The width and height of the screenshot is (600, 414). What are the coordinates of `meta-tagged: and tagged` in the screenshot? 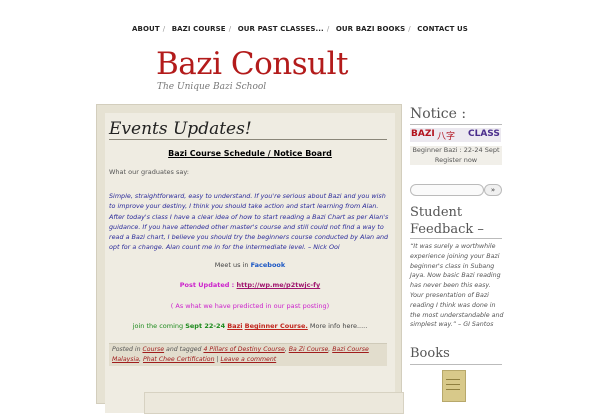 It's located at (184, 349).